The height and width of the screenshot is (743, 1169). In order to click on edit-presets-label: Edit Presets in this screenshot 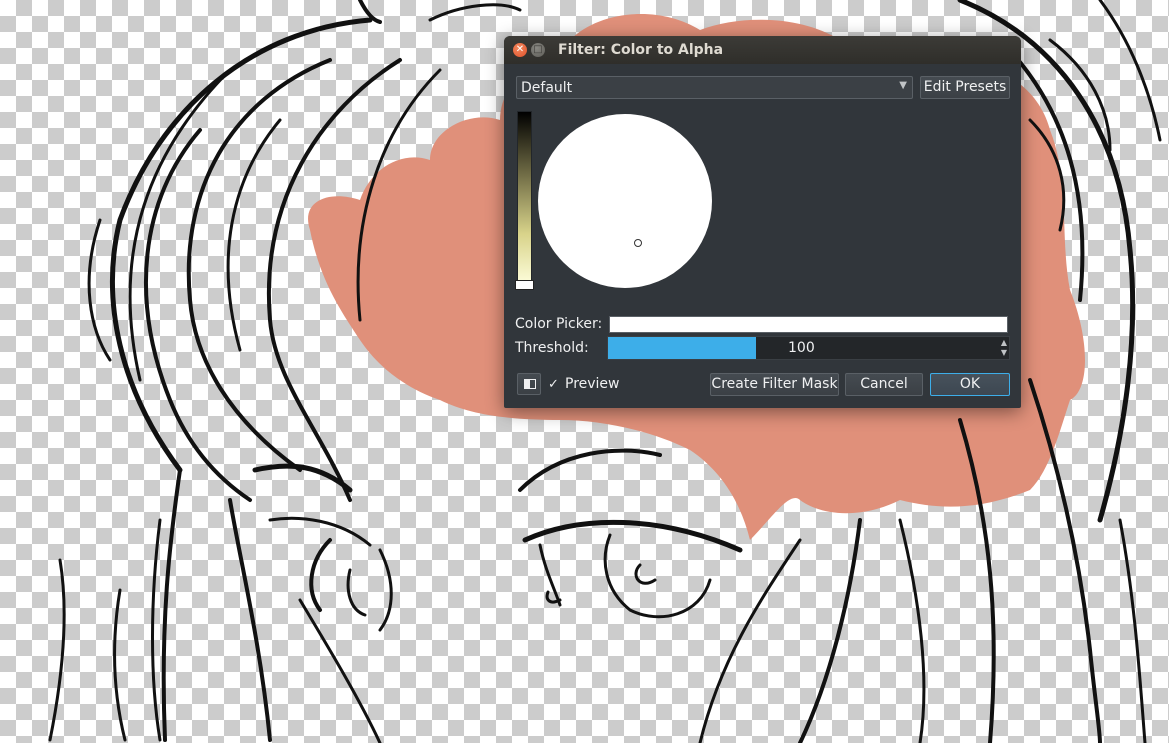, I will do `click(965, 87)`.